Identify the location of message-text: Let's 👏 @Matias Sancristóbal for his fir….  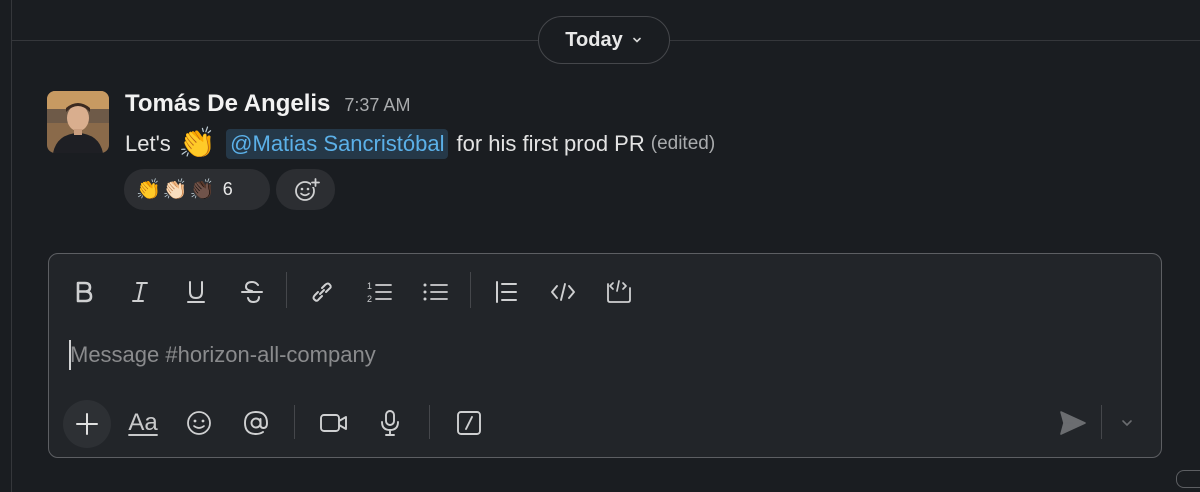
(420, 144).